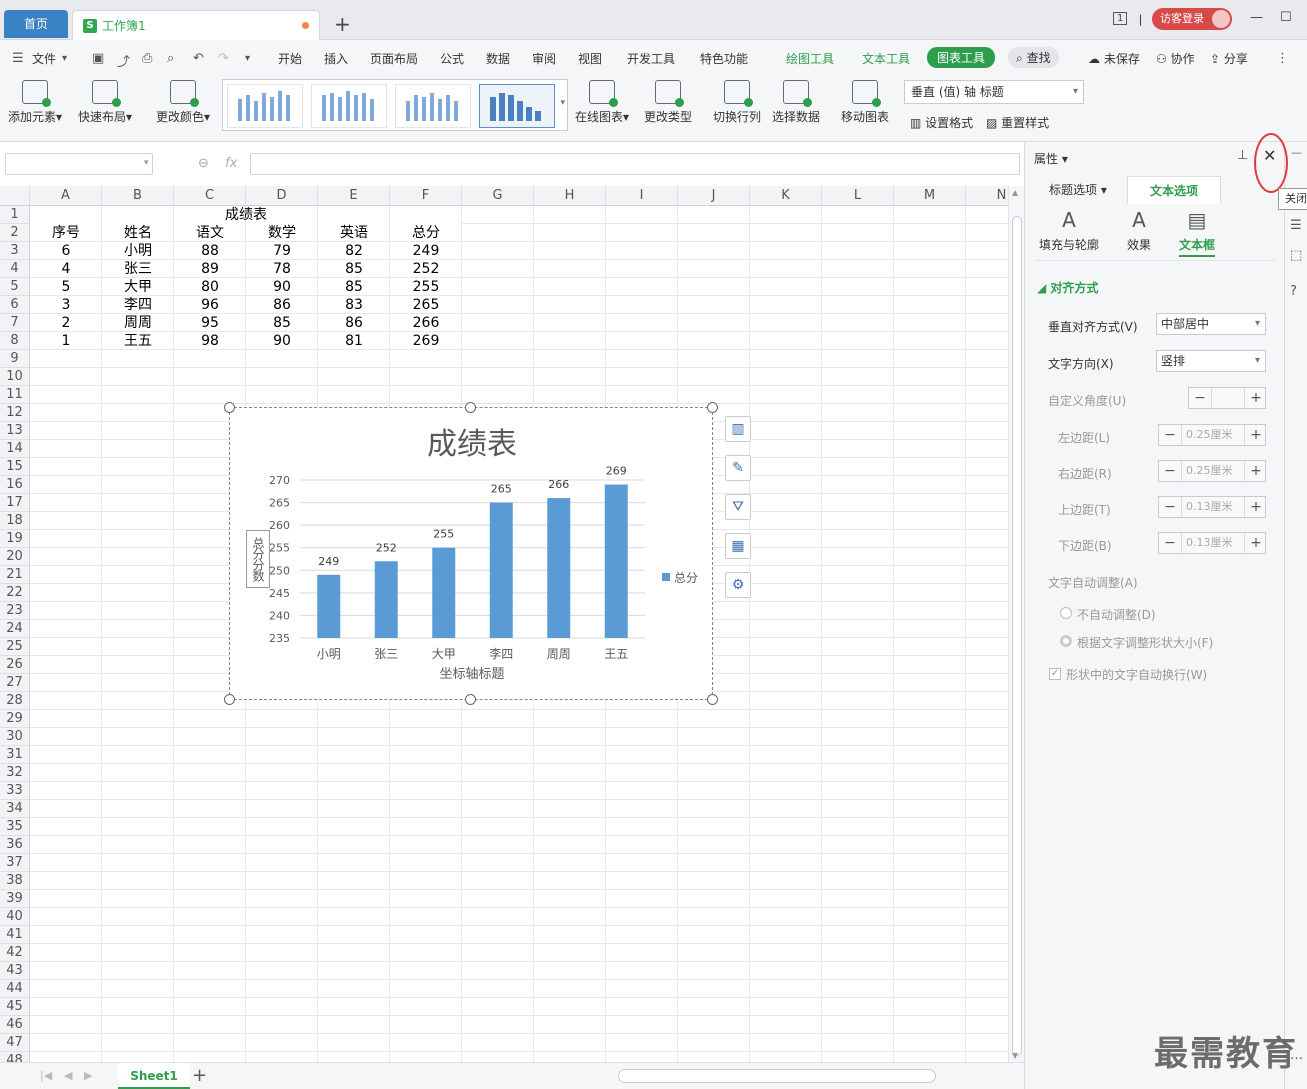  Describe the element at coordinates (1175, 58) in the screenshot. I see `collaborate-button: ⚇ 协作` at that location.